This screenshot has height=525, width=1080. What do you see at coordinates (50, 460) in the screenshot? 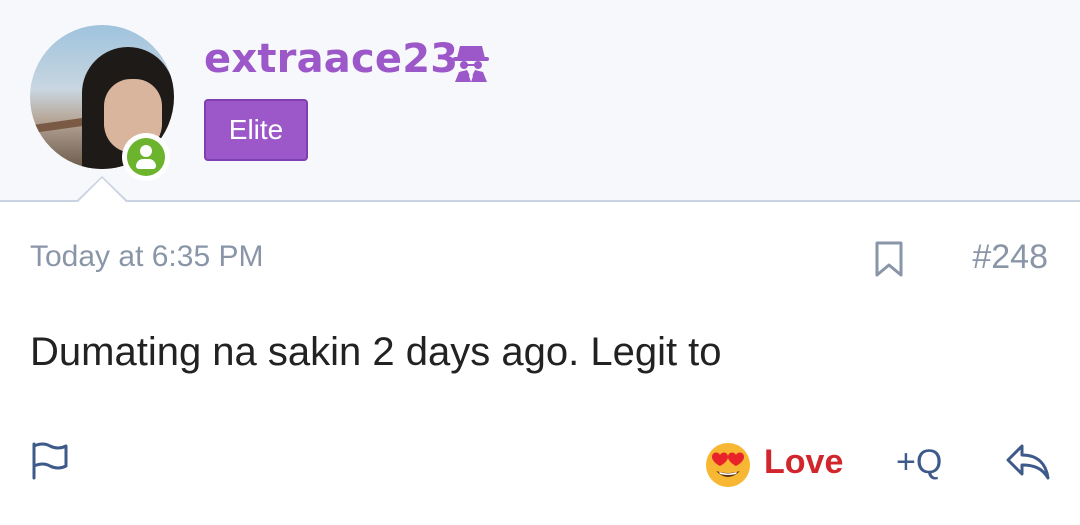
I see `flag-icon` at bounding box center [50, 460].